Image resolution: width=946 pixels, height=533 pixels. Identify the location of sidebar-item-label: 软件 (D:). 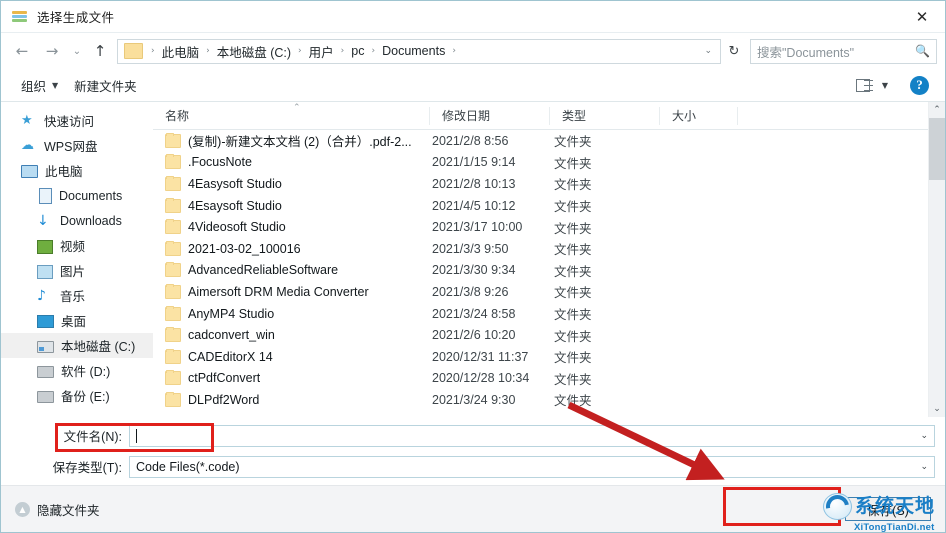
(86, 372).